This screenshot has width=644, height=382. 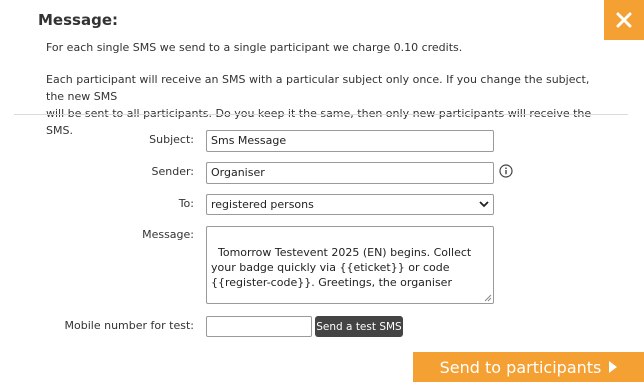 What do you see at coordinates (350, 204) in the screenshot?
I see `to-select: registered persons` at bounding box center [350, 204].